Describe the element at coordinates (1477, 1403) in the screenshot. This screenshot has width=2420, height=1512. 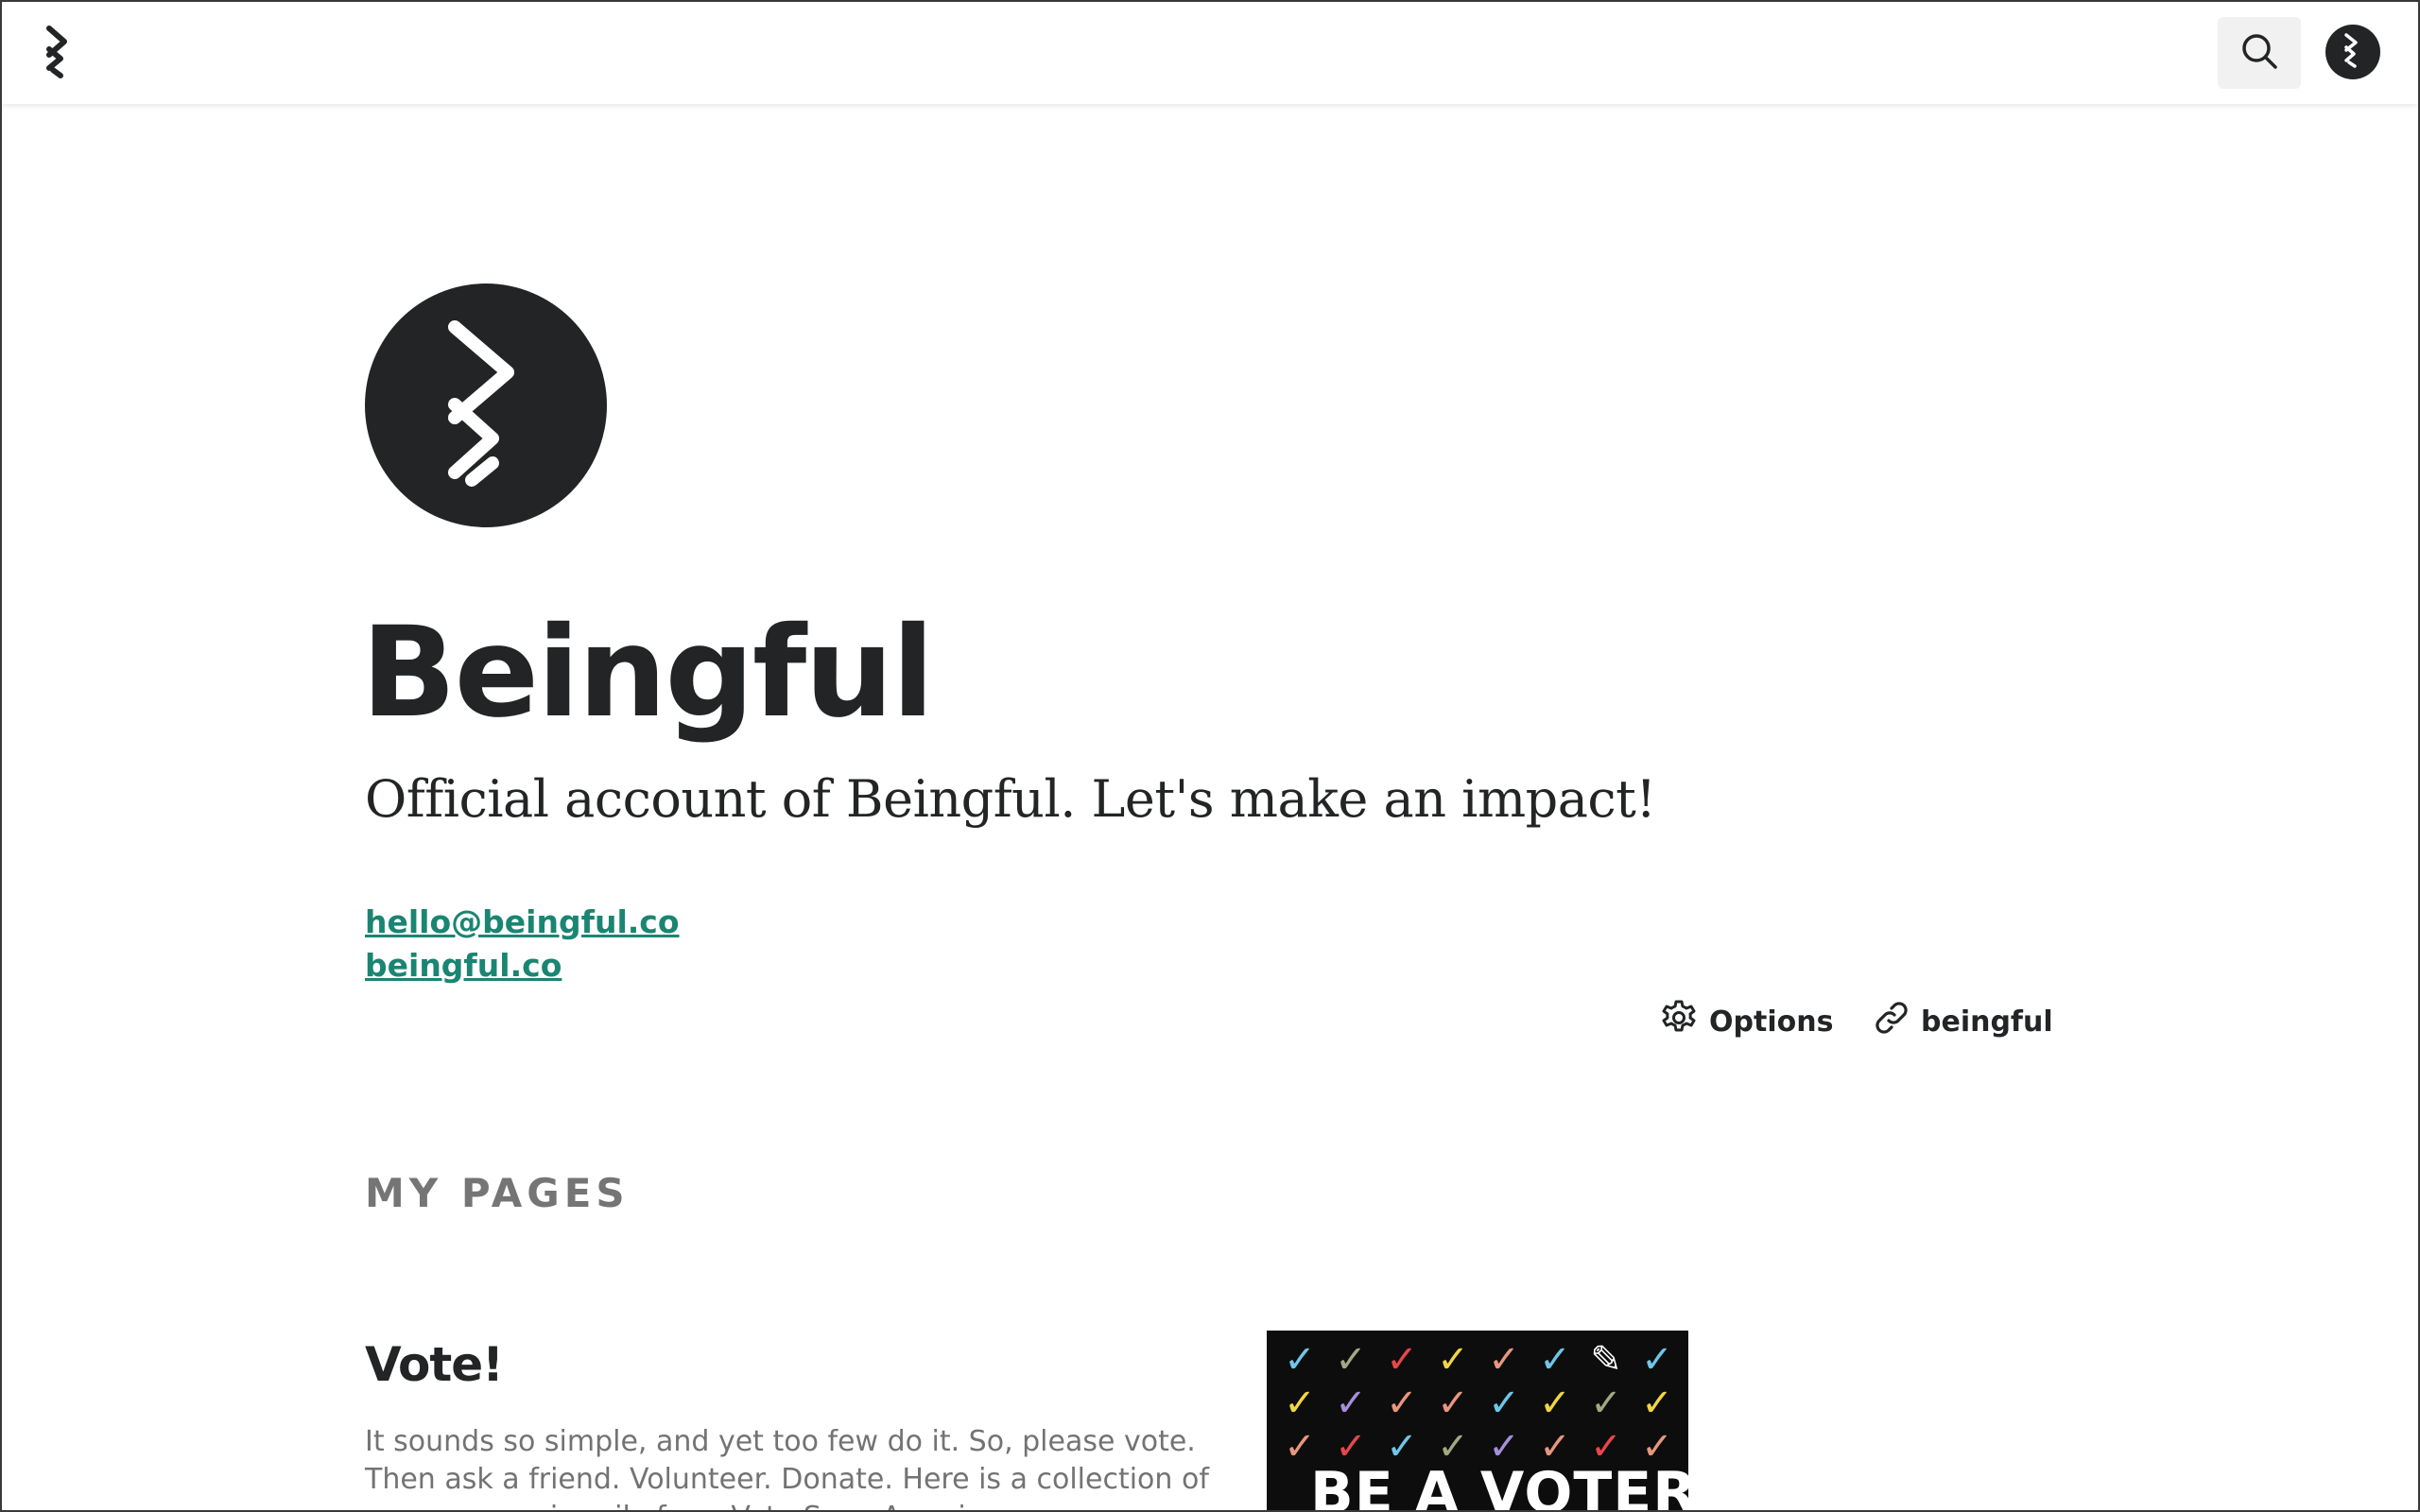
I see `checkmark-pattern: ✓ ✓ ✓ ✓ ✓ ✓ ✎ ✓ ✓ ✓ ✓ ✓ ✓ ✓ ✓ ✓ ✓ ✓ ✓ ✓ ✓ ✓ ✓ ✓` at that location.